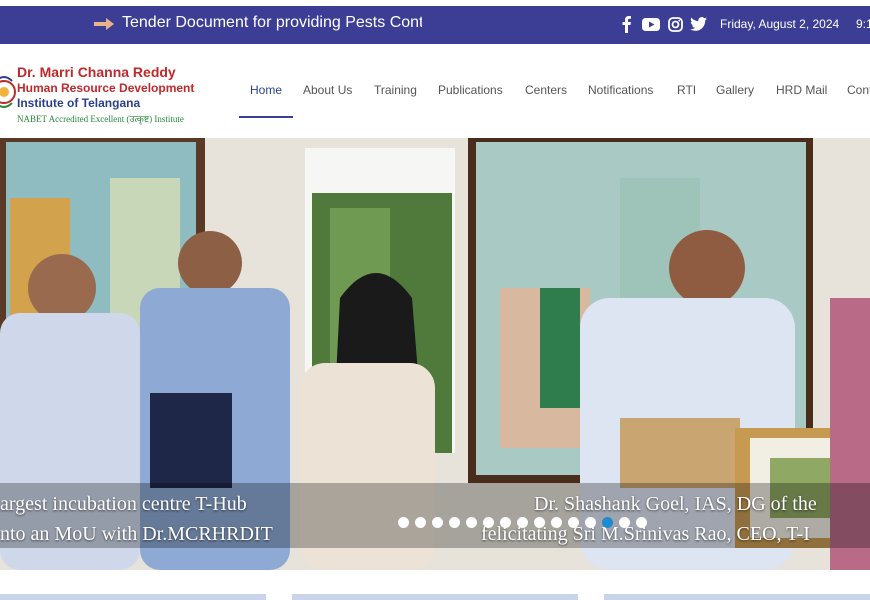 The image size is (870, 600). I want to click on nav-about-us: About Us, so click(327, 90).